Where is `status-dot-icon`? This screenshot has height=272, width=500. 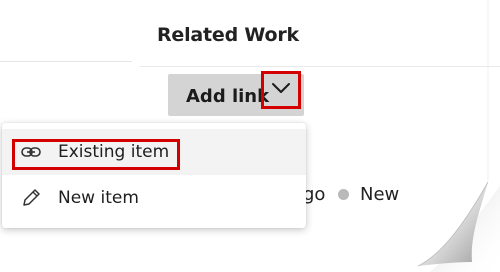 status-dot-icon is located at coordinates (343, 194).